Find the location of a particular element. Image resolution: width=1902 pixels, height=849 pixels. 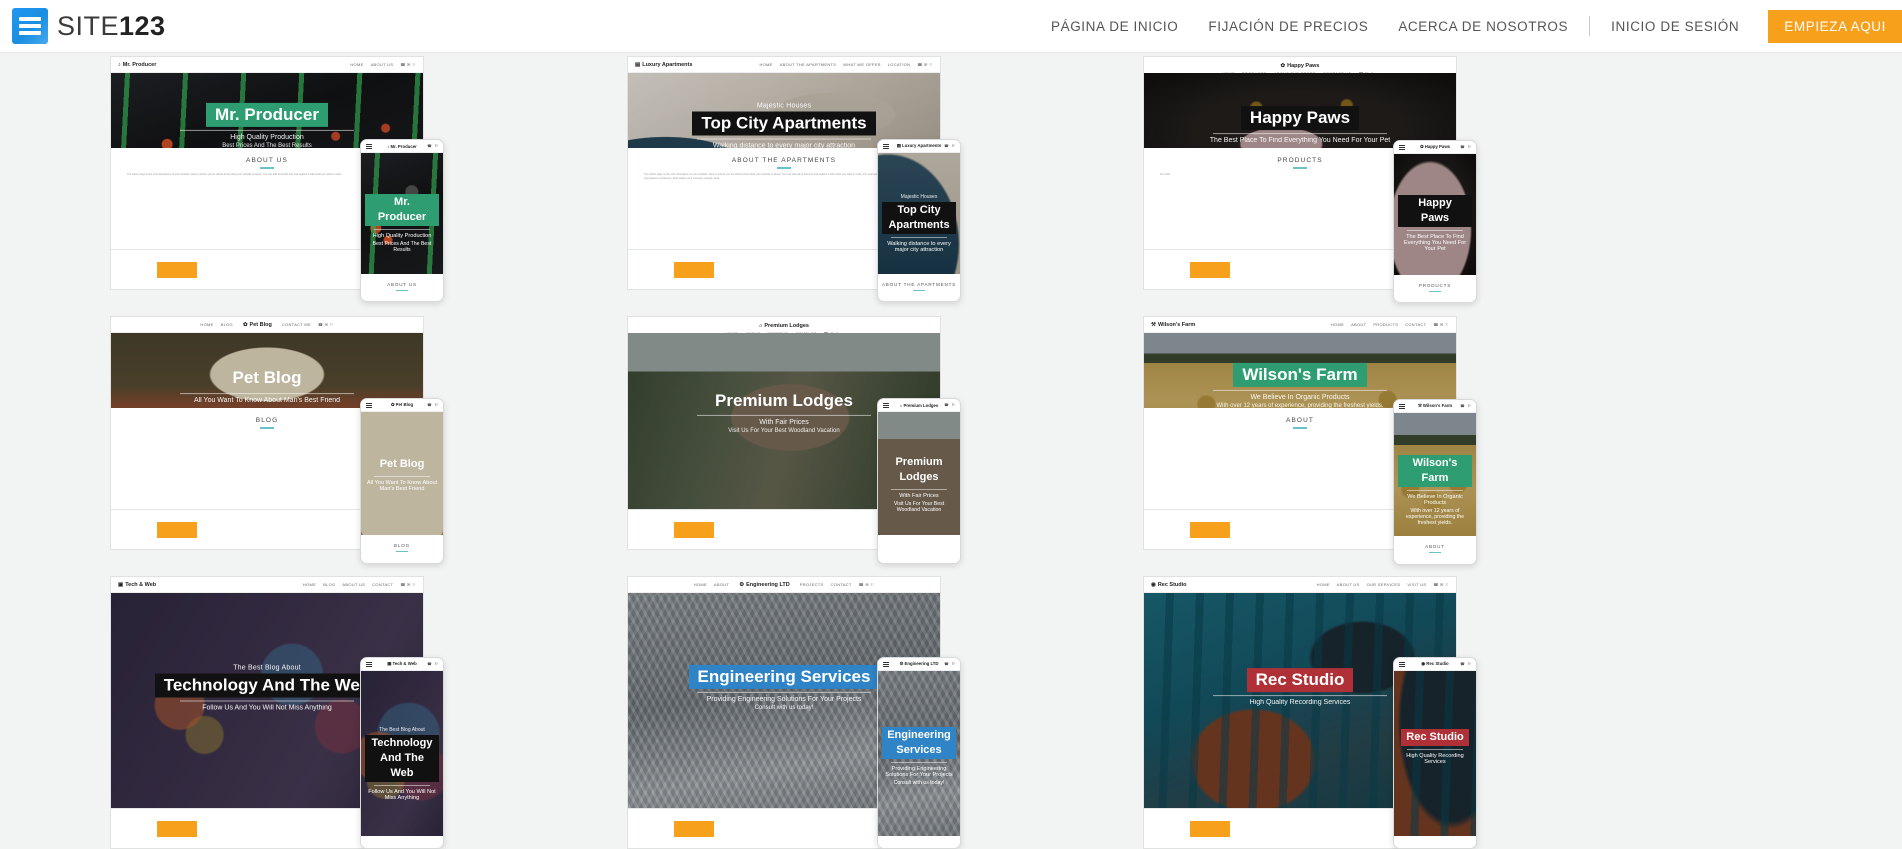

mobile-brand: ◉ Rec Studio is located at coordinates (1435, 663).